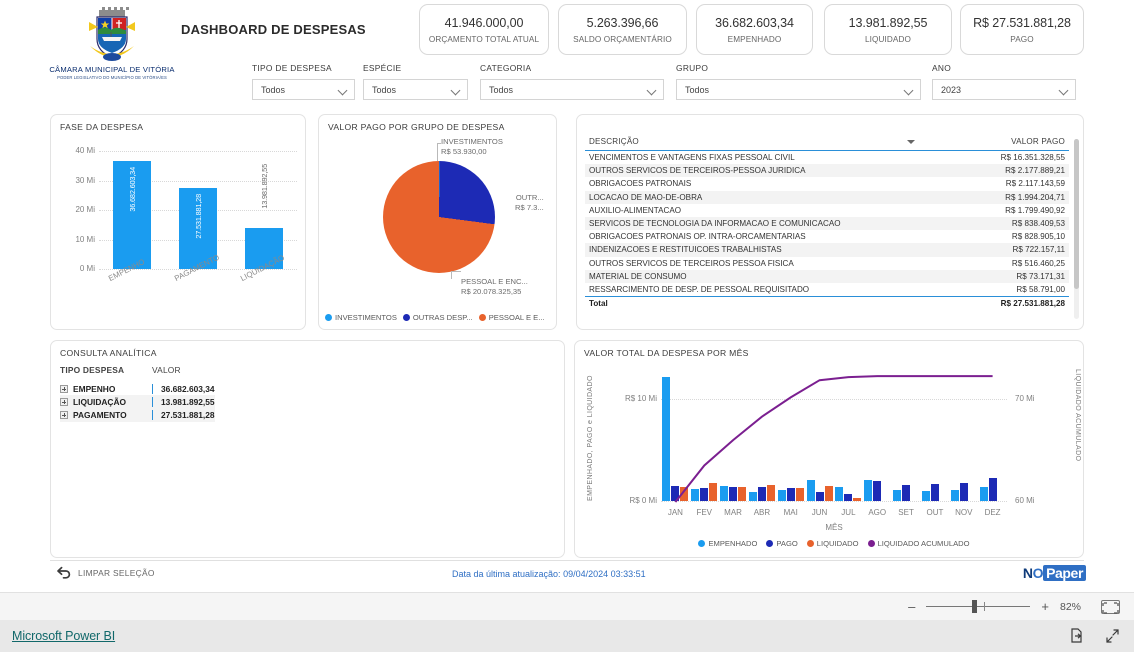  What do you see at coordinates (472, 141) in the screenshot?
I see `pie-callout-name: INVESTIMENTOS` at bounding box center [472, 141].